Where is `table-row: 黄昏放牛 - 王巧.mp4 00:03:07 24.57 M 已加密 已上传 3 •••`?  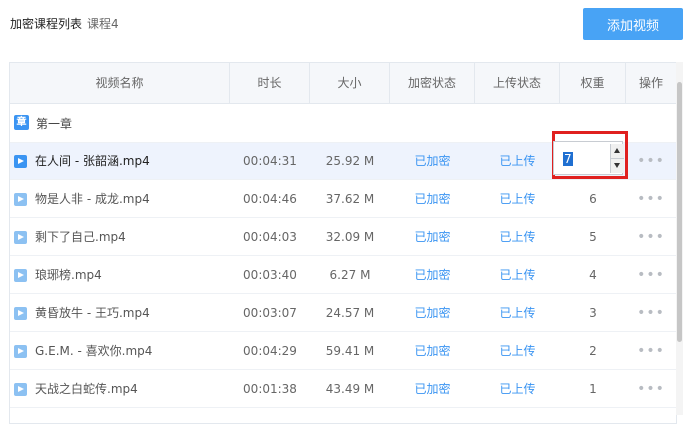 table-row: 黄昏放牛 - 王巧.mp4 00:03:07 24.57 M 已加密 已上传 3 ••• is located at coordinates (343, 313).